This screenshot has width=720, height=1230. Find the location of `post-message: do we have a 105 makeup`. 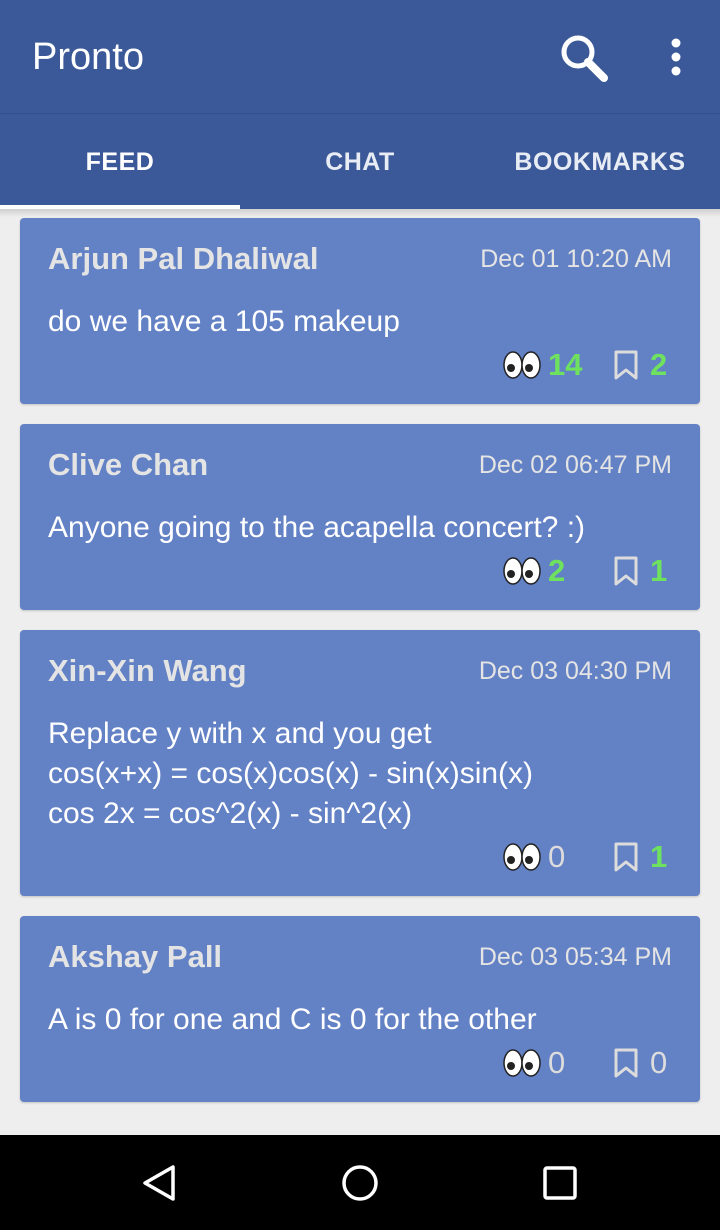

post-message: do we have a 105 makeup is located at coordinates (224, 321).